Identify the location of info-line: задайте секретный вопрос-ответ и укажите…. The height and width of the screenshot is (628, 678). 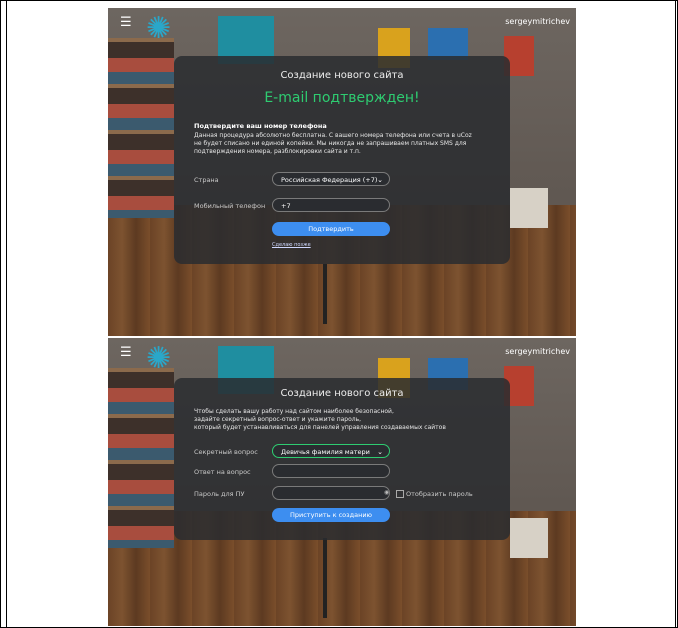
(278, 419).